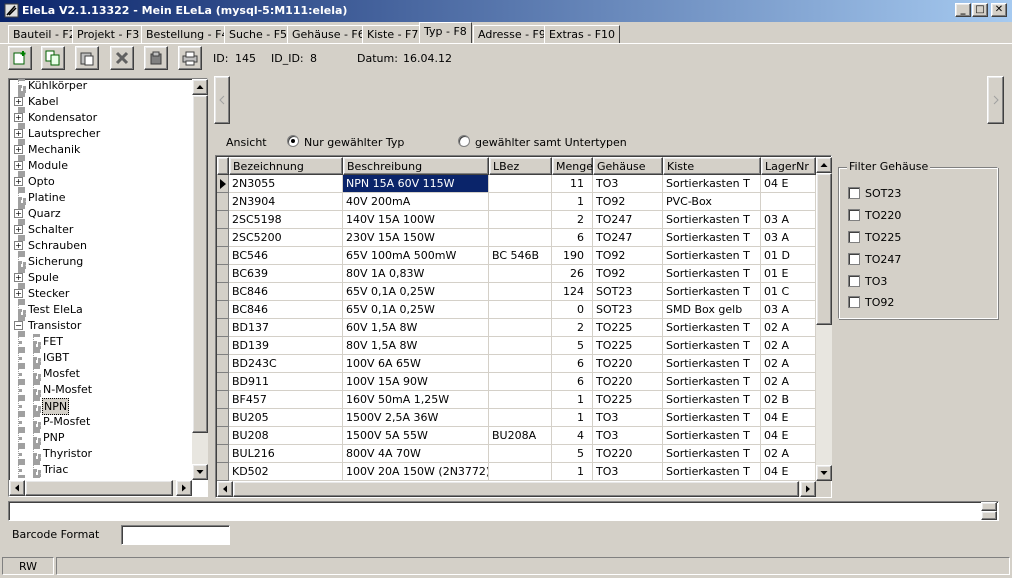 This screenshot has width=1012, height=578. Describe the element at coordinates (200, 87) in the screenshot. I see `tree-scroll-up` at that location.